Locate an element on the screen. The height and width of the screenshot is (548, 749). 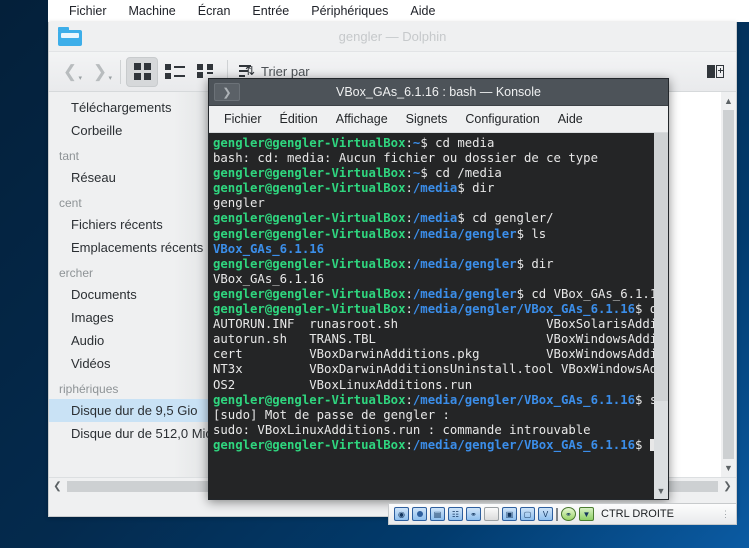
dolphin-vertical-scrollbar: ▲ ▼ is located at coordinates (728, 284).